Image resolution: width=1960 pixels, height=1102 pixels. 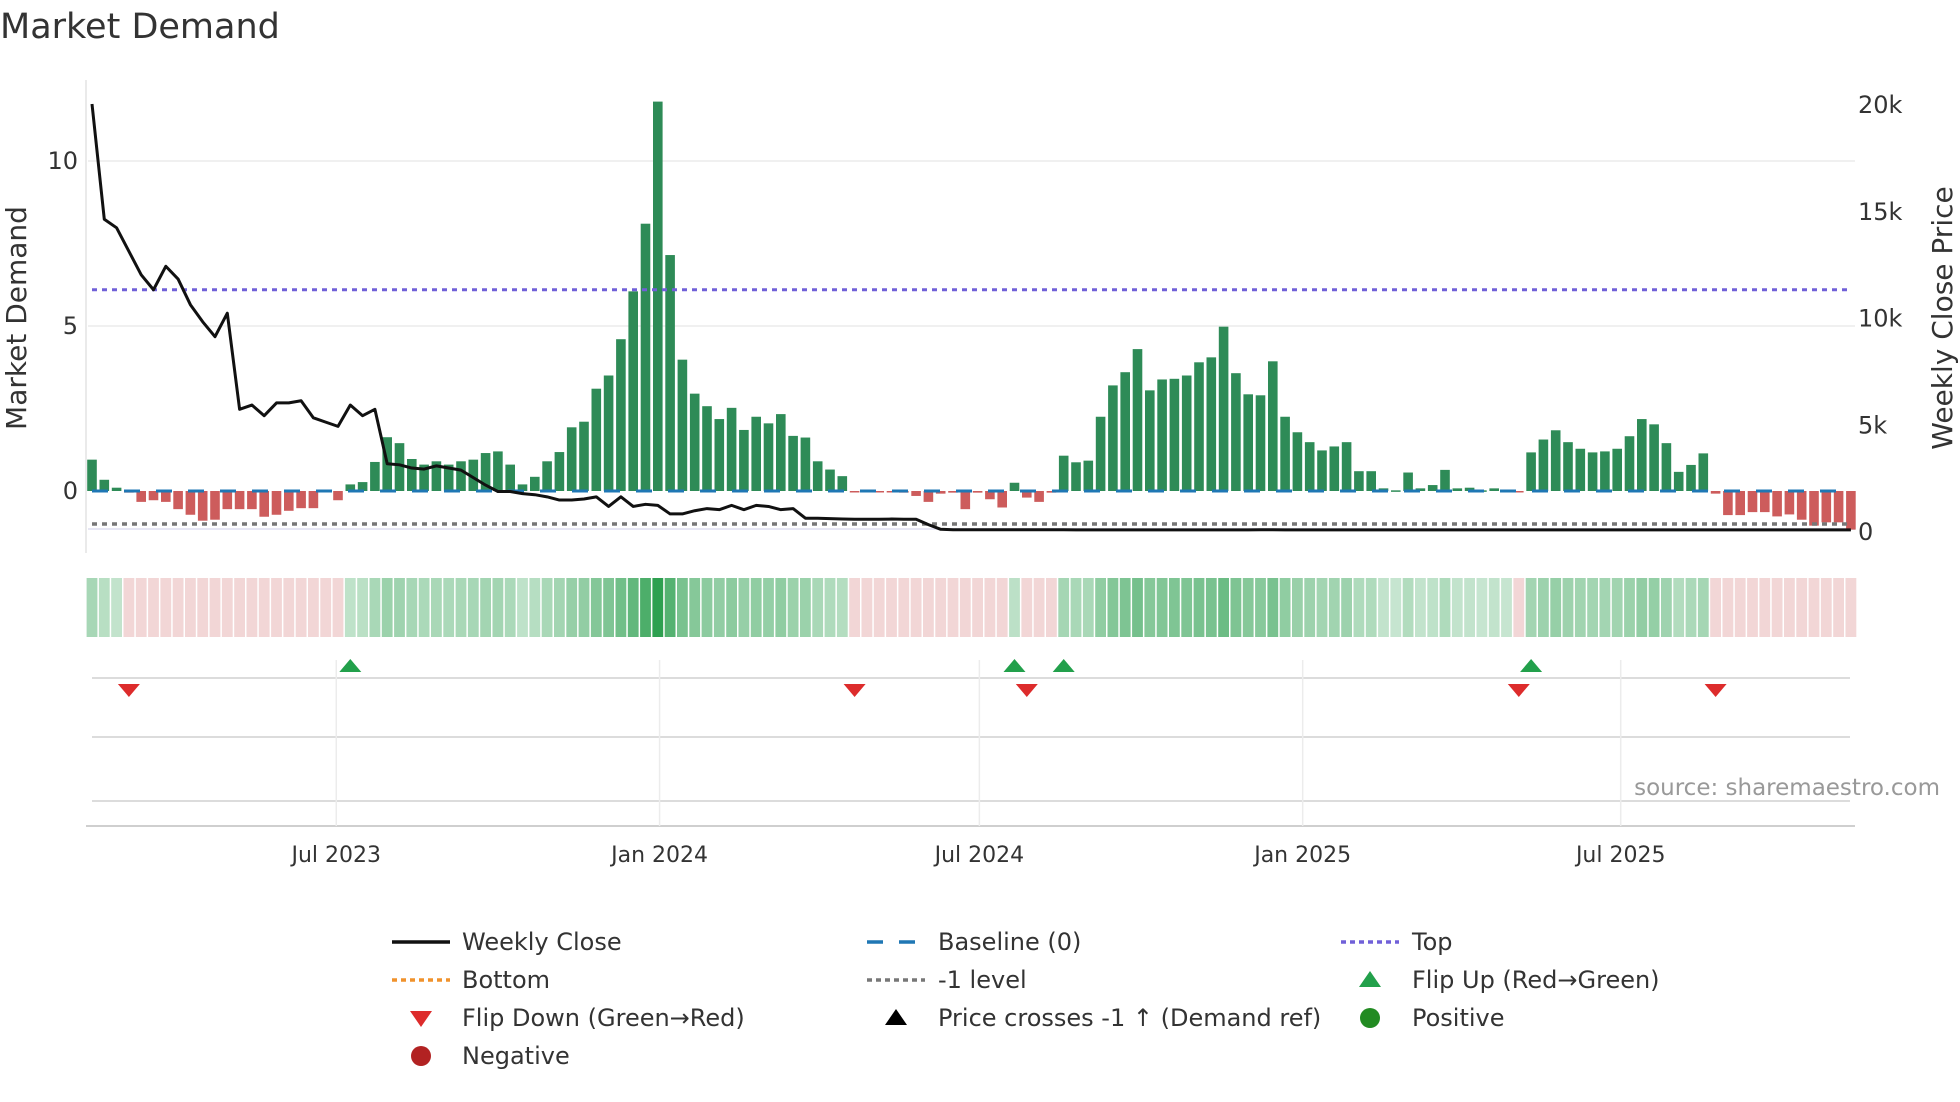 What do you see at coordinates (1370, 979) in the screenshot?
I see `triangle-up-icon` at bounding box center [1370, 979].